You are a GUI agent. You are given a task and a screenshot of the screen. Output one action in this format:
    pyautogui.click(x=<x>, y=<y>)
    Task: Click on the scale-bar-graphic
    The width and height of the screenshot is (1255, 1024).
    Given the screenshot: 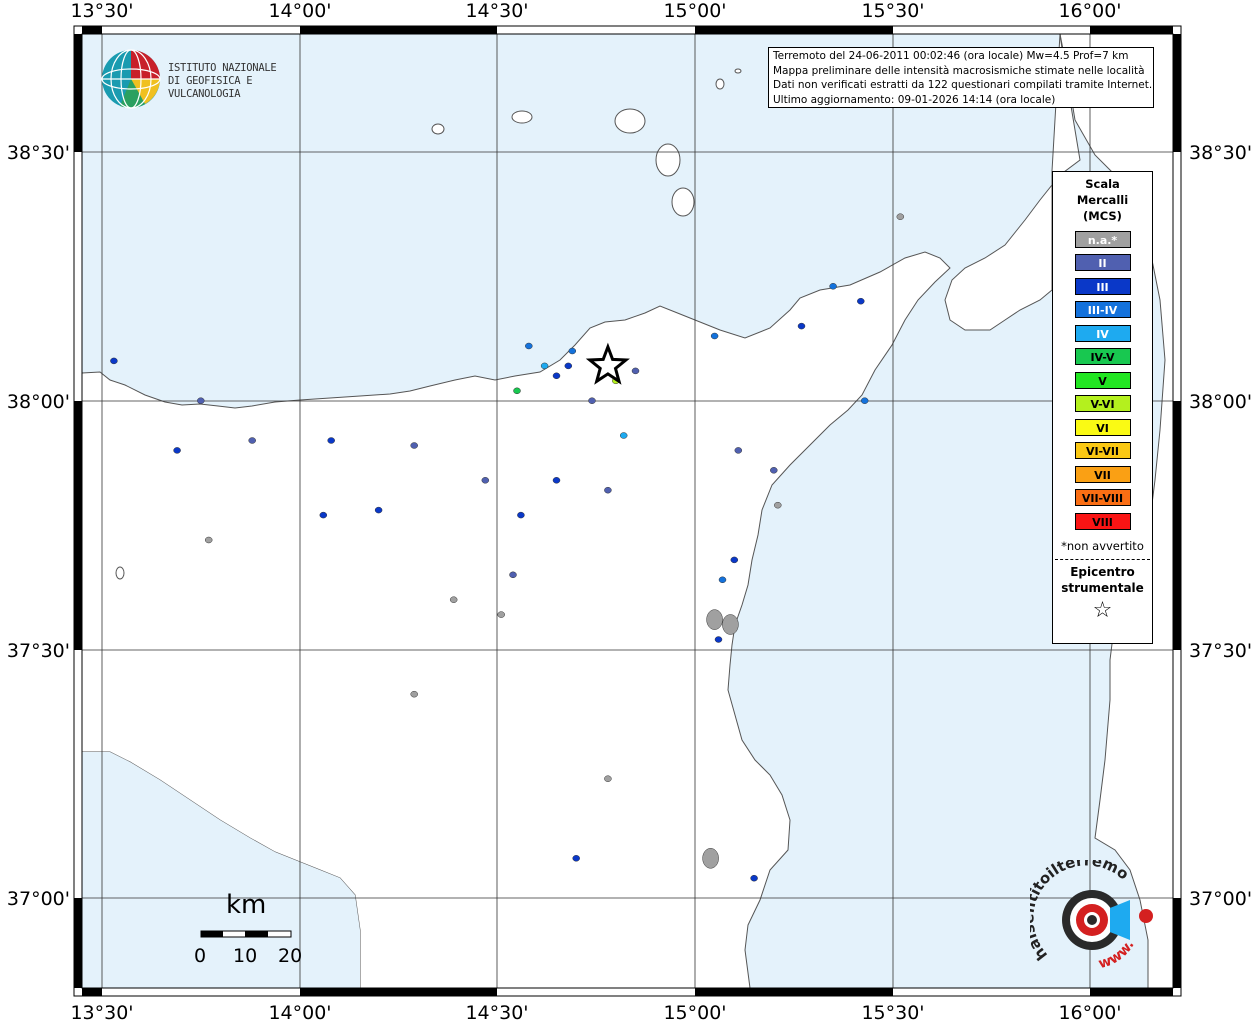 What is the action you would take?
    pyautogui.click(x=246, y=934)
    